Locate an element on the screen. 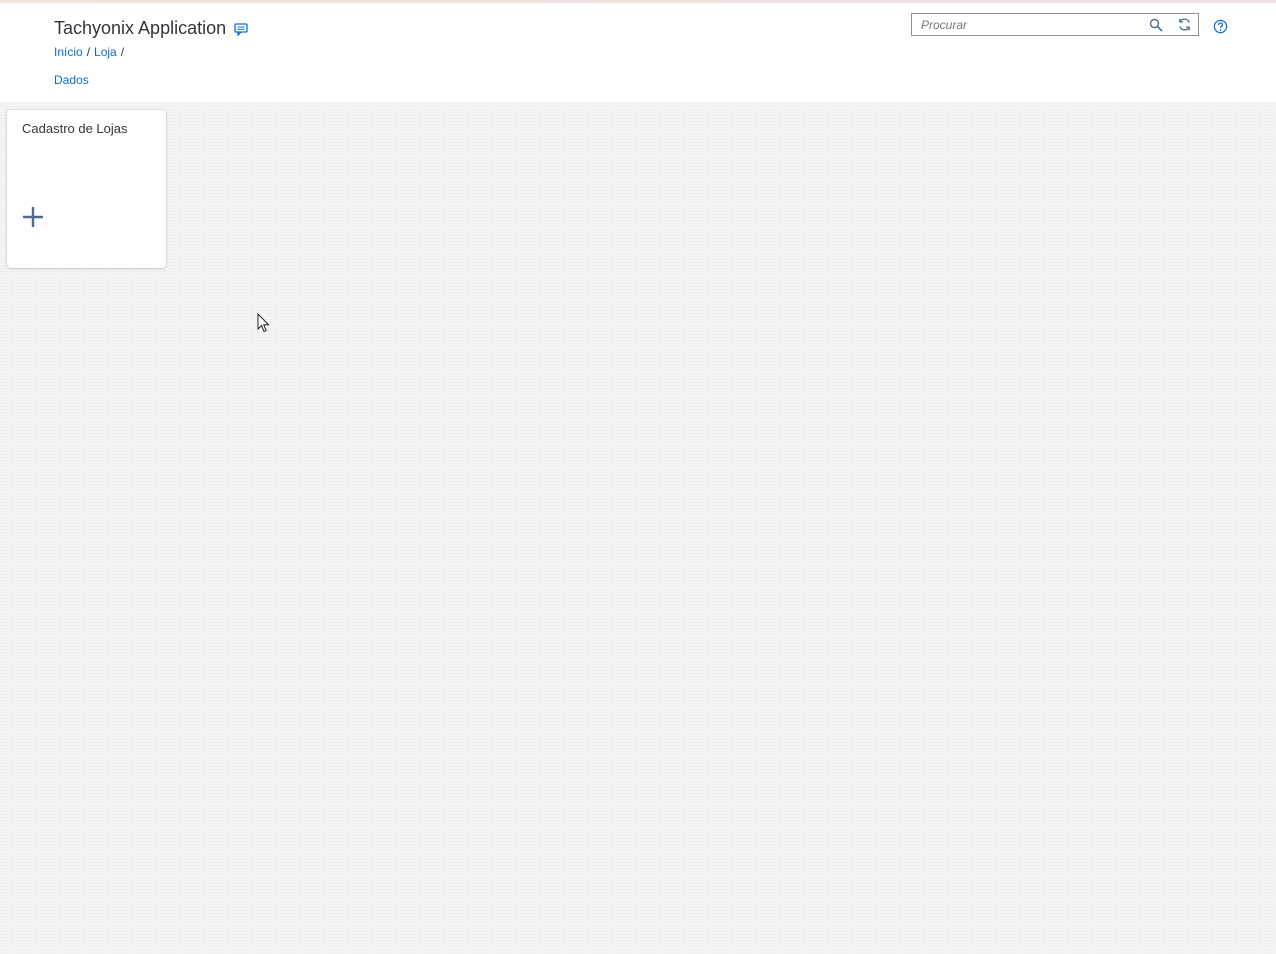 This screenshot has width=1276, height=954. title-row: Tachyonix Application is located at coordinates (151, 28).